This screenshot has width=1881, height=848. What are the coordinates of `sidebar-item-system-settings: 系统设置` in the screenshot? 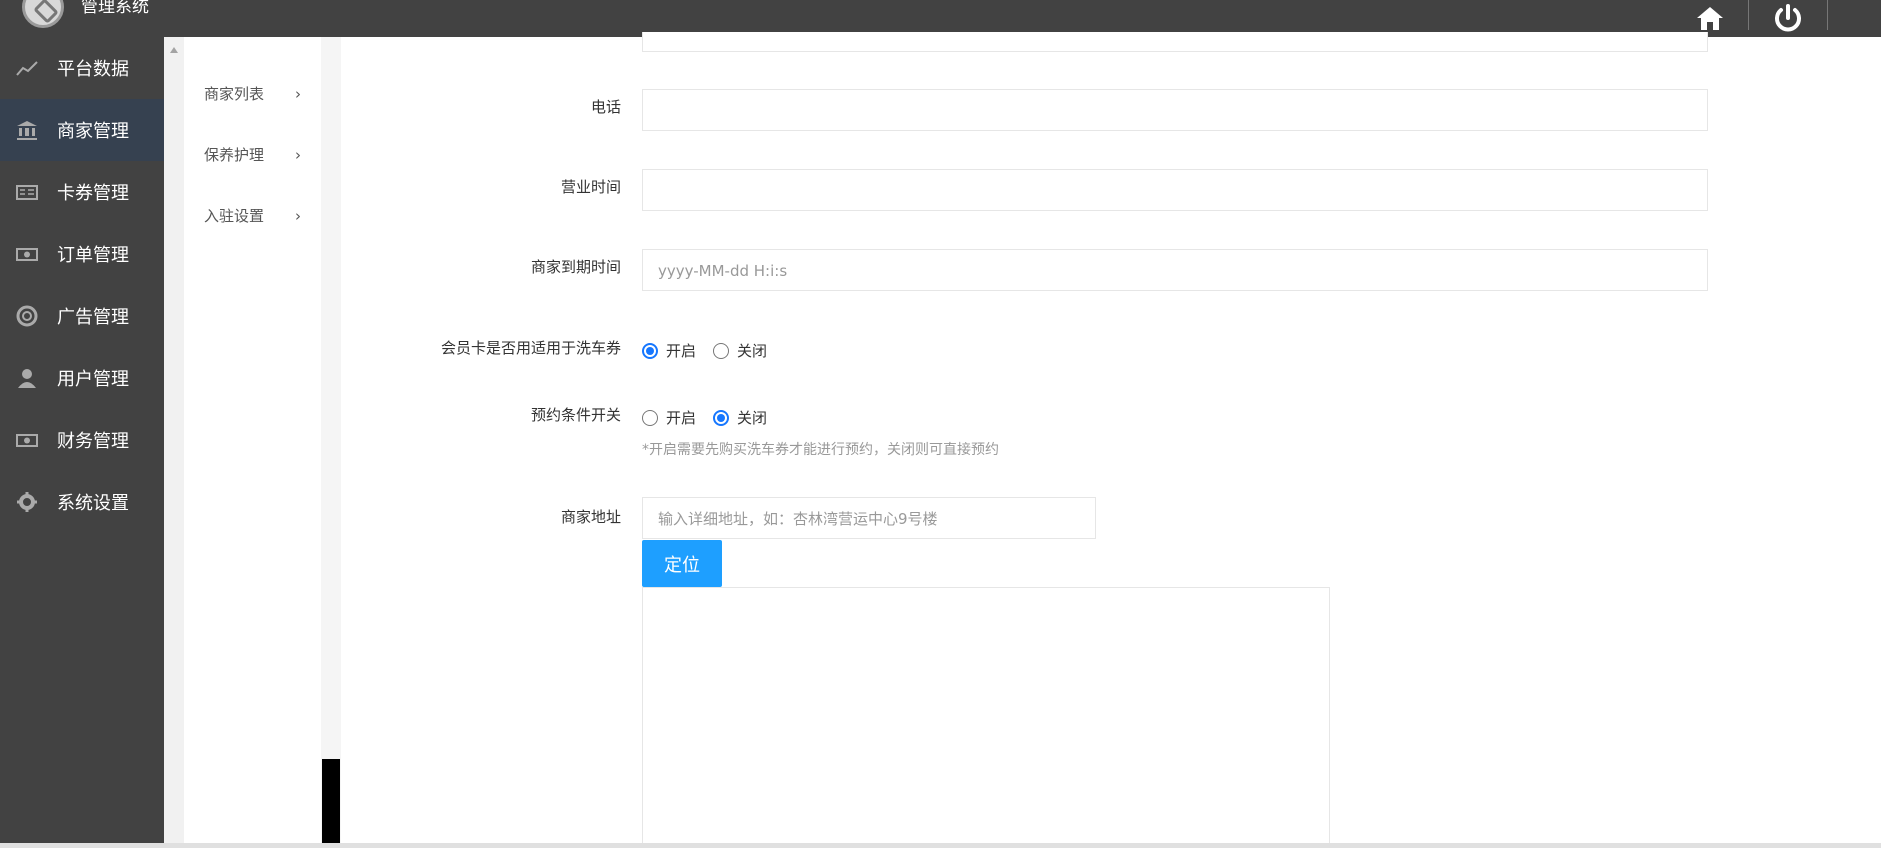 It's located at (82, 502).